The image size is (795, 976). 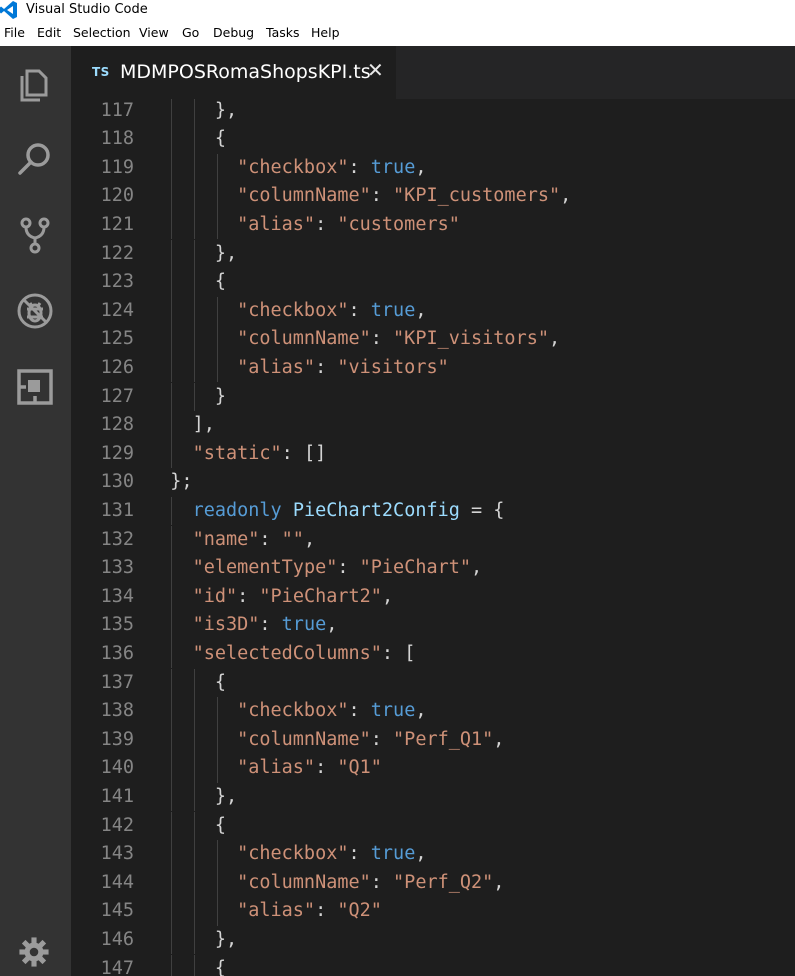 What do you see at coordinates (117, 568) in the screenshot?
I see `line-number: 133` at bounding box center [117, 568].